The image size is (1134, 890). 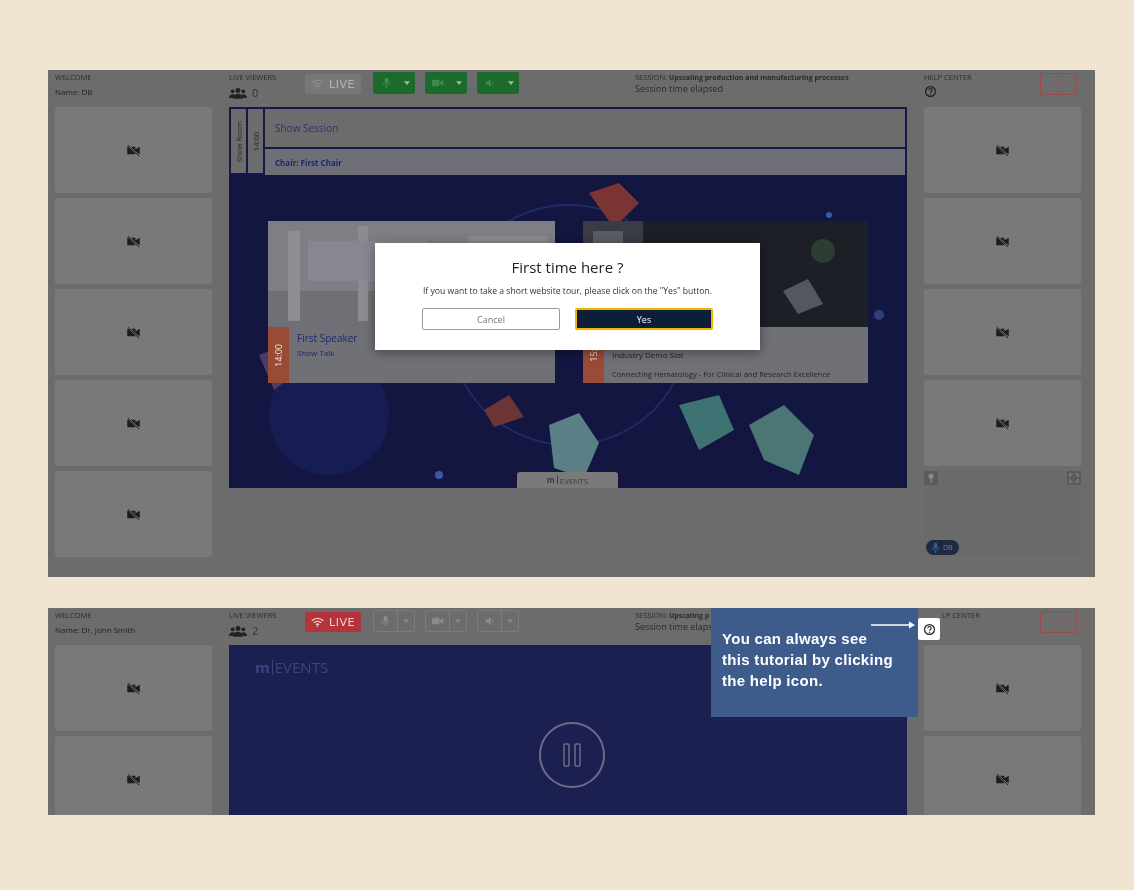 I want to click on pin-icon, so click(x=931, y=478).